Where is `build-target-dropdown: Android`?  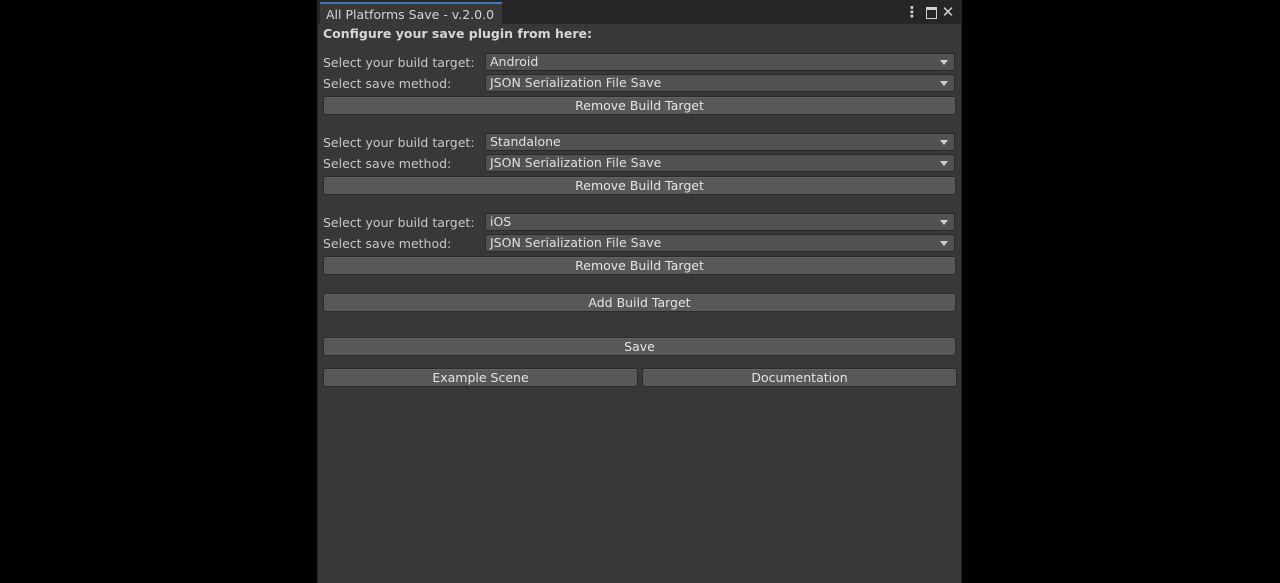
build-target-dropdown: Android is located at coordinates (720, 62).